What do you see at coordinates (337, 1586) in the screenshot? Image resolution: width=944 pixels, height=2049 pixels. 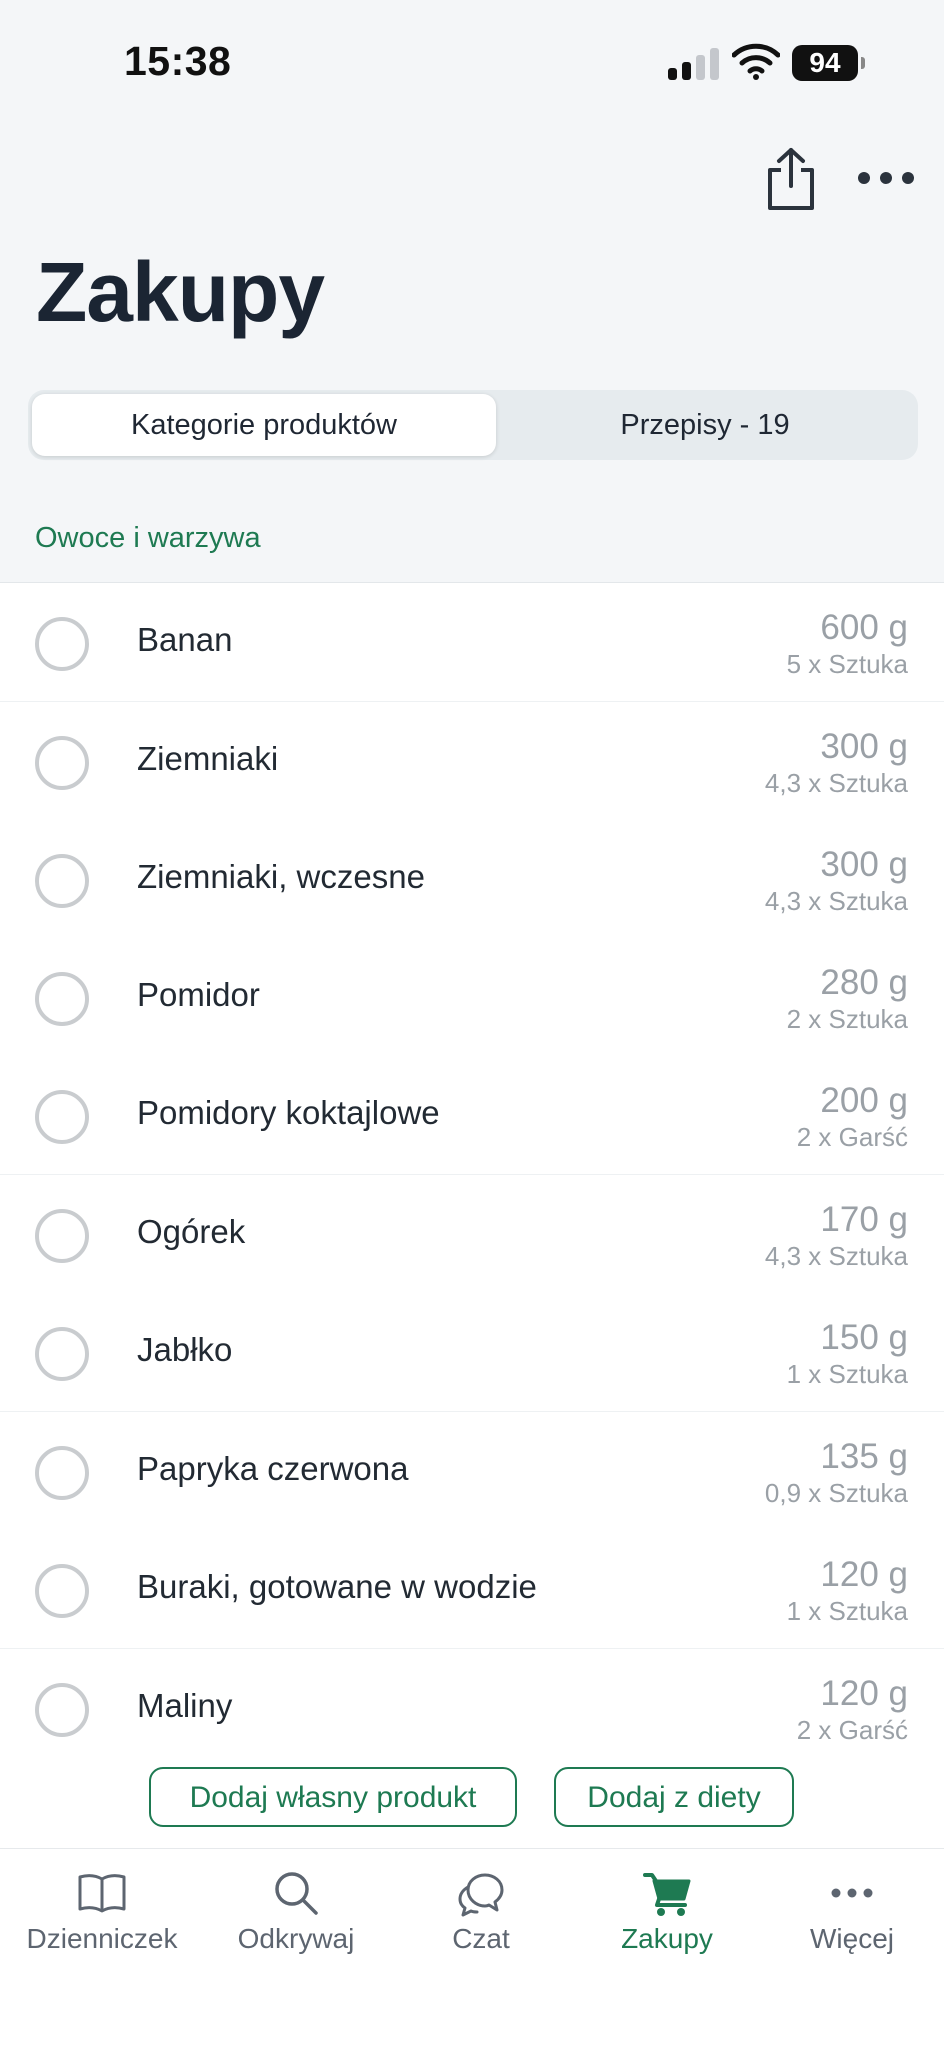 I see `item-name: Buraki, gotowane w wodzie` at bounding box center [337, 1586].